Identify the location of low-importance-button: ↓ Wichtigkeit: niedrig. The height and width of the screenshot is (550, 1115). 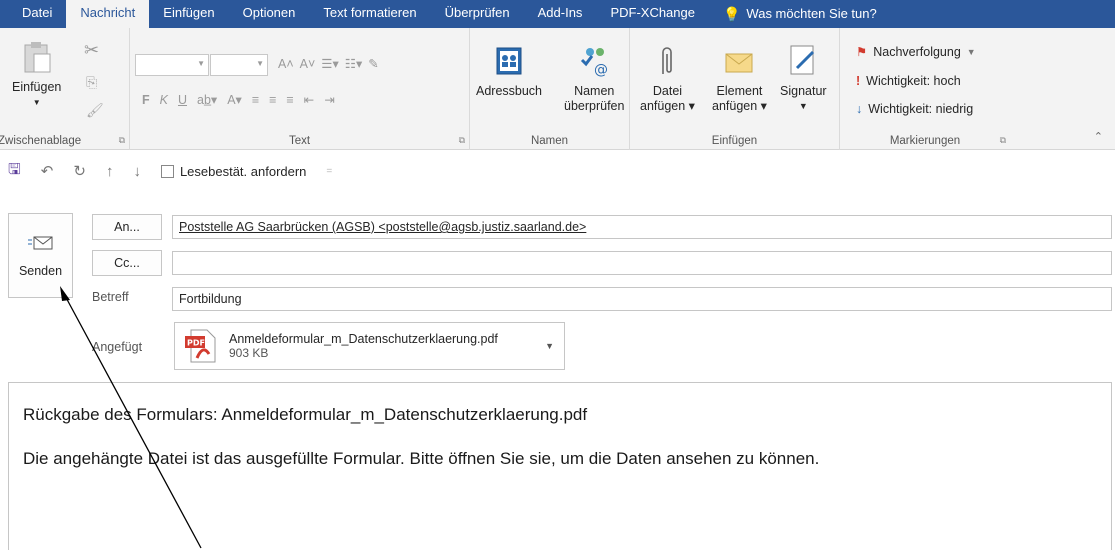
(914, 109).